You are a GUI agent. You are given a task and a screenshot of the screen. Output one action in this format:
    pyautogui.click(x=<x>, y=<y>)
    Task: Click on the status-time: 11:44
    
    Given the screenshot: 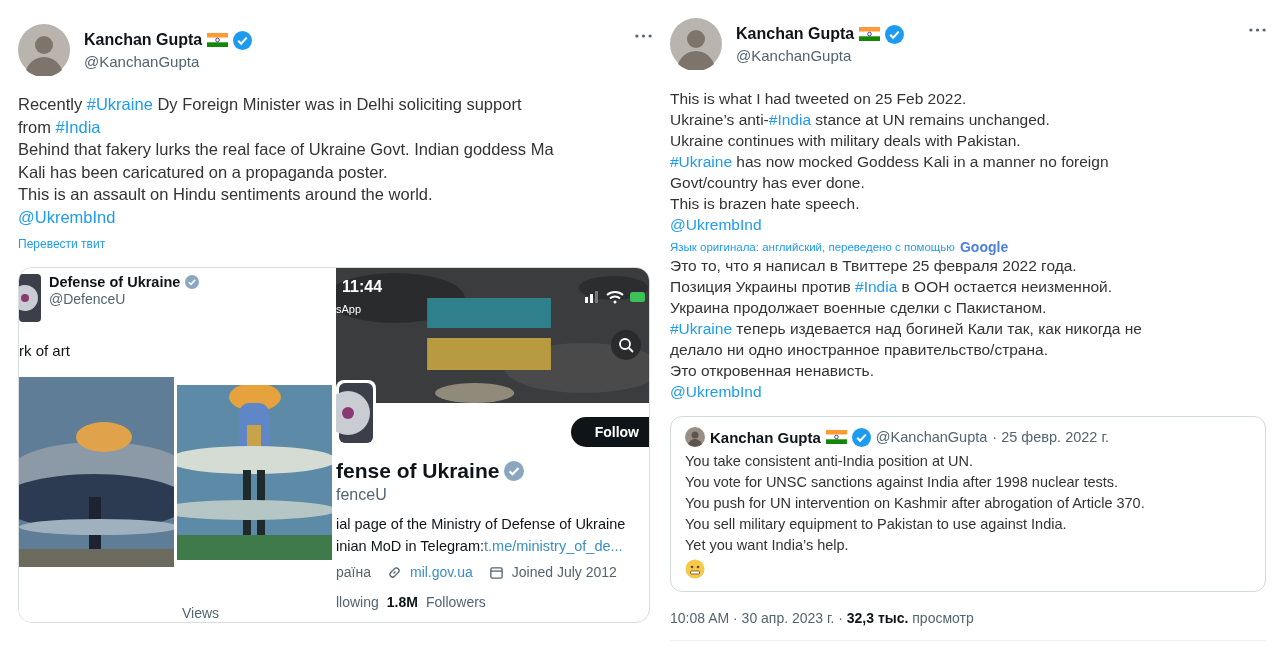 What is the action you would take?
    pyautogui.click(x=362, y=287)
    